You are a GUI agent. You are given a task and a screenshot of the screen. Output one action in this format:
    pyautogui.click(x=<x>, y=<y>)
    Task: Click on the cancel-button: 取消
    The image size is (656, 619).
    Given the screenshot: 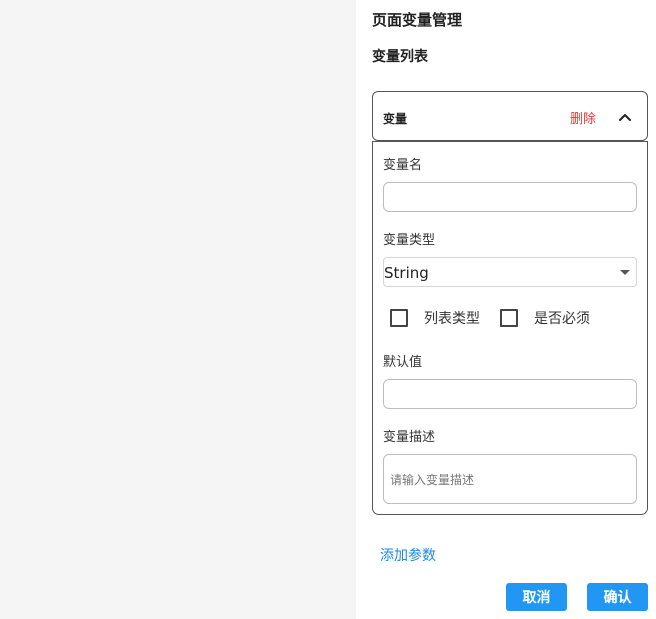 What is the action you would take?
    pyautogui.click(x=536, y=597)
    